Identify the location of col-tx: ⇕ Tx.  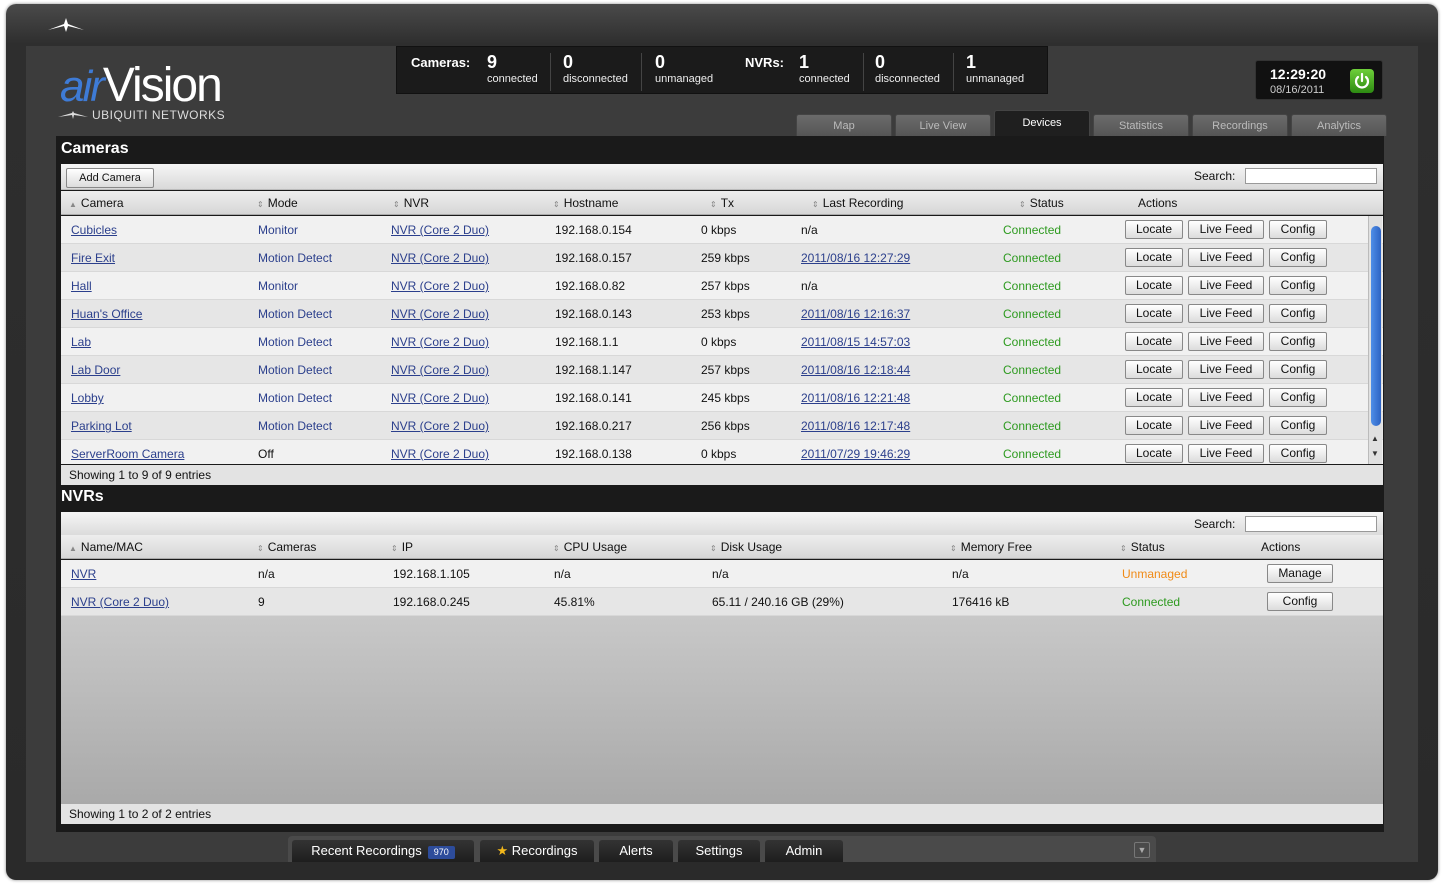
(722, 203).